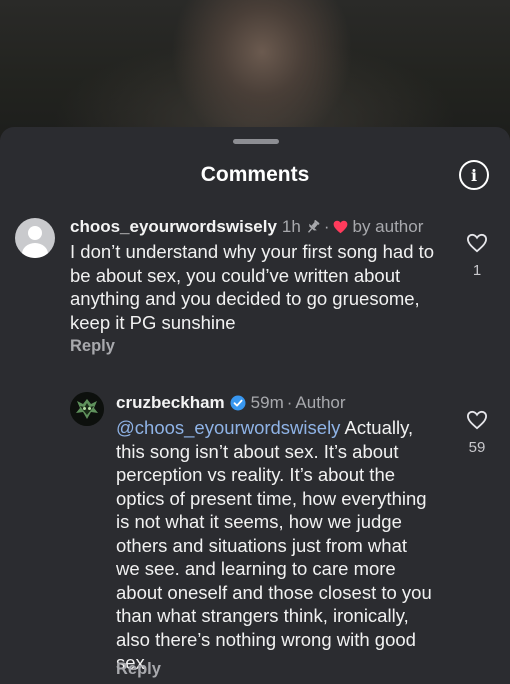  What do you see at coordinates (313, 227) in the screenshot?
I see `pin-icon` at bounding box center [313, 227].